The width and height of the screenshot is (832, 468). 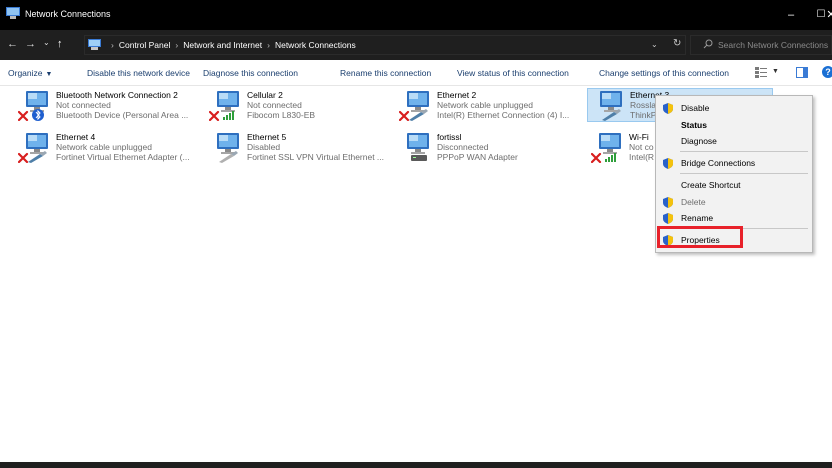 I want to click on up-button: ↑, so click(x=60, y=44).